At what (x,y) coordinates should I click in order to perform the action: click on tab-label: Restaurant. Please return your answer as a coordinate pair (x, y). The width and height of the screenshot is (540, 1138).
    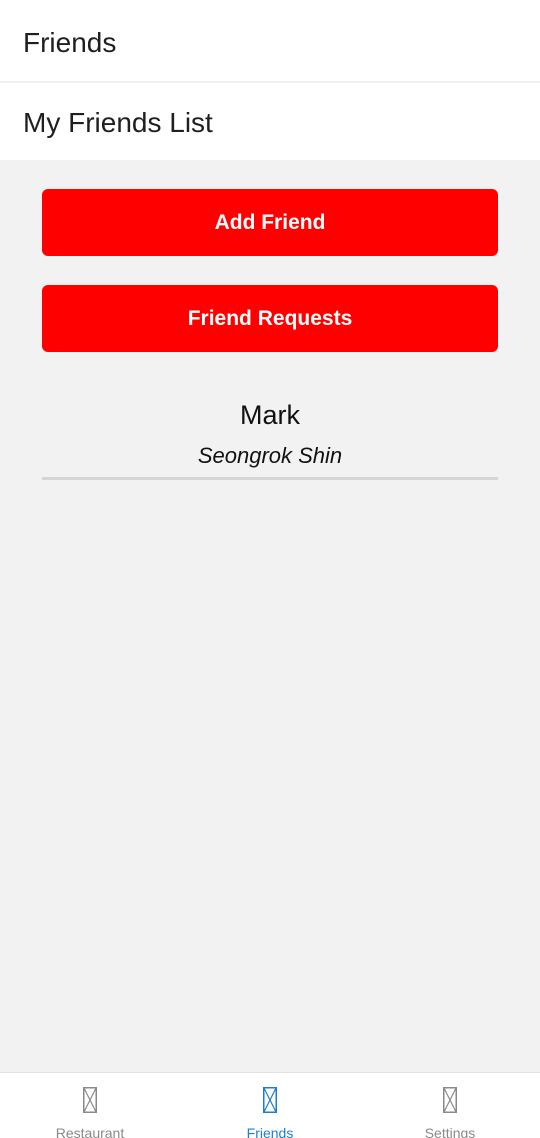
    Looking at the image, I should click on (90, 1131).